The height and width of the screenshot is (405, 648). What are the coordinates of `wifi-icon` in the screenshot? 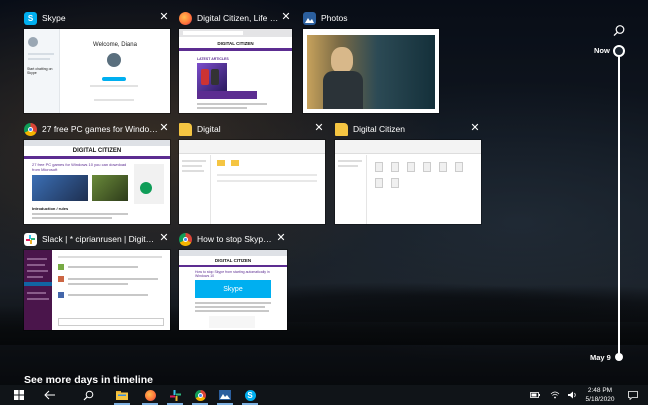 It's located at (555, 395).